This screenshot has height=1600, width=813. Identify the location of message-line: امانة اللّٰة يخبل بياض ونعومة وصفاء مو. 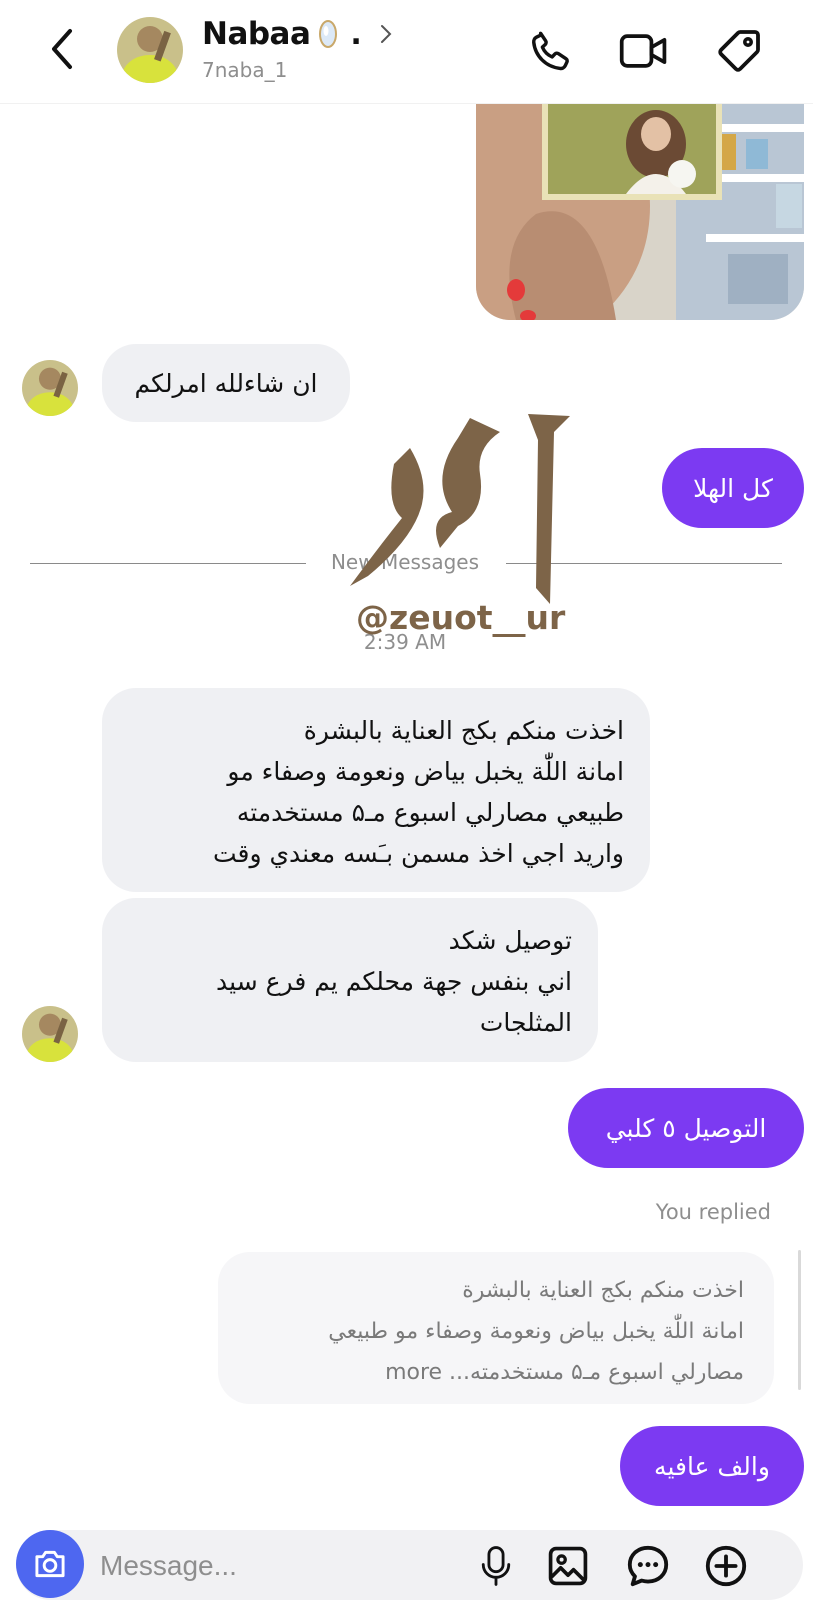
(425, 771).